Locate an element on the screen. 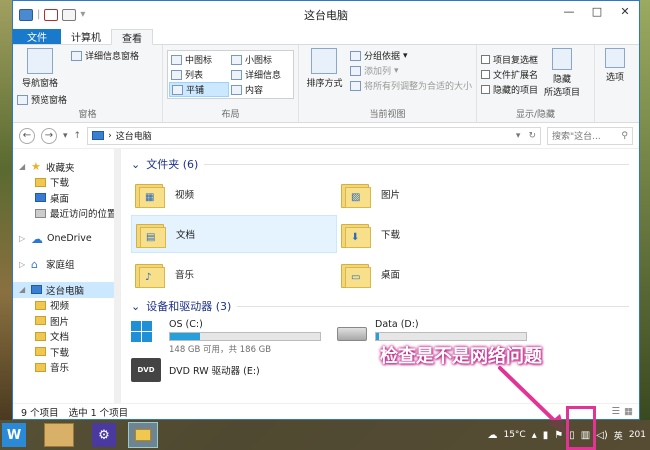  folder-music: ♪ 音乐 is located at coordinates (234, 274).